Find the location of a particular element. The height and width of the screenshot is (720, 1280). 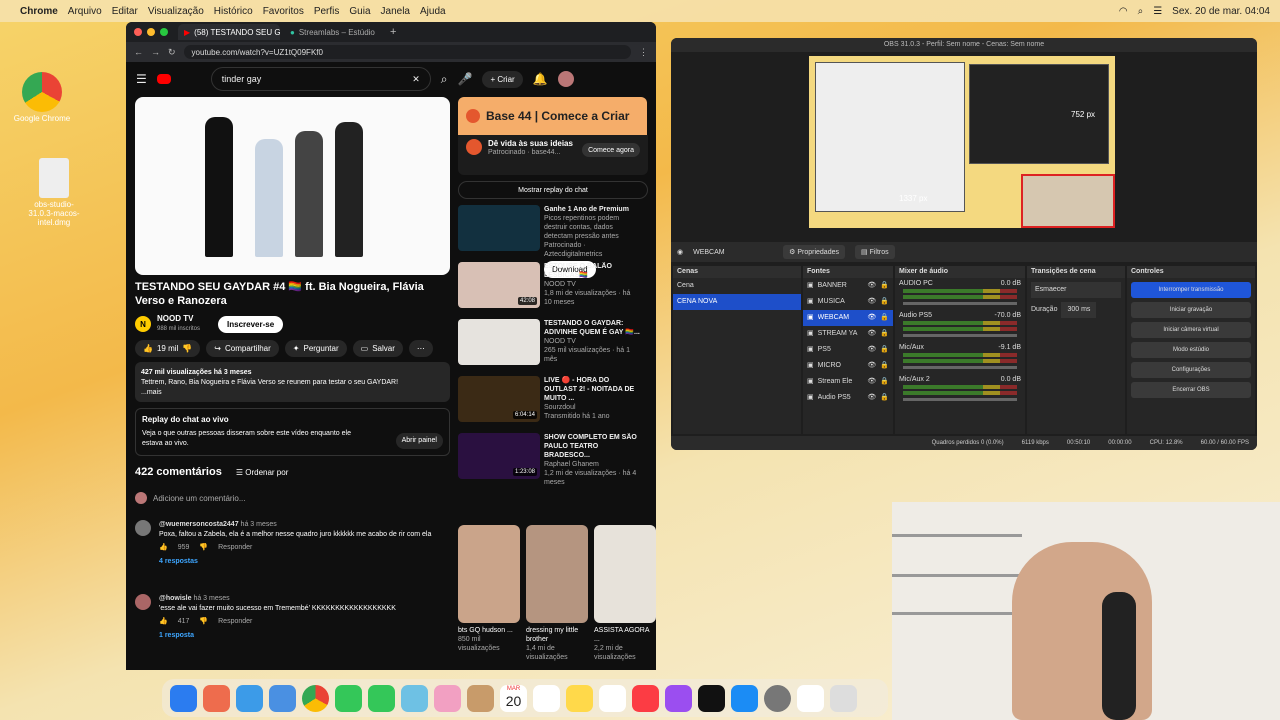

comment-user: @wuemersoncosta2447 is located at coordinates (199, 524).